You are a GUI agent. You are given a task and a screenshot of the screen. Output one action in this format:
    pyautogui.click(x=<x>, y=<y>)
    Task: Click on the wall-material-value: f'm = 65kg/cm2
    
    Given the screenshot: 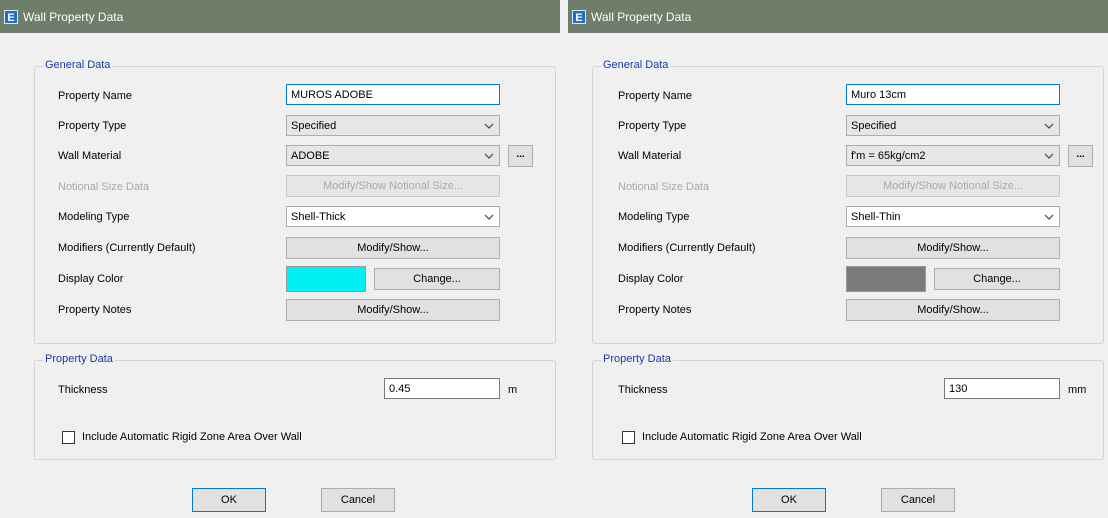 What is the action you would take?
    pyautogui.click(x=888, y=155)
    